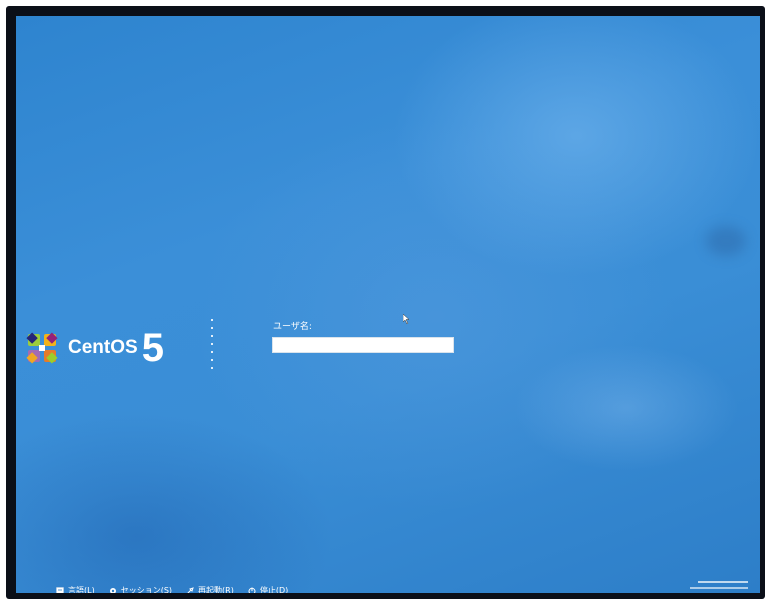  What do you see at coordinates (112, 590) in the screenshot?
I see `session-icon` at bounding box center [112, 590].